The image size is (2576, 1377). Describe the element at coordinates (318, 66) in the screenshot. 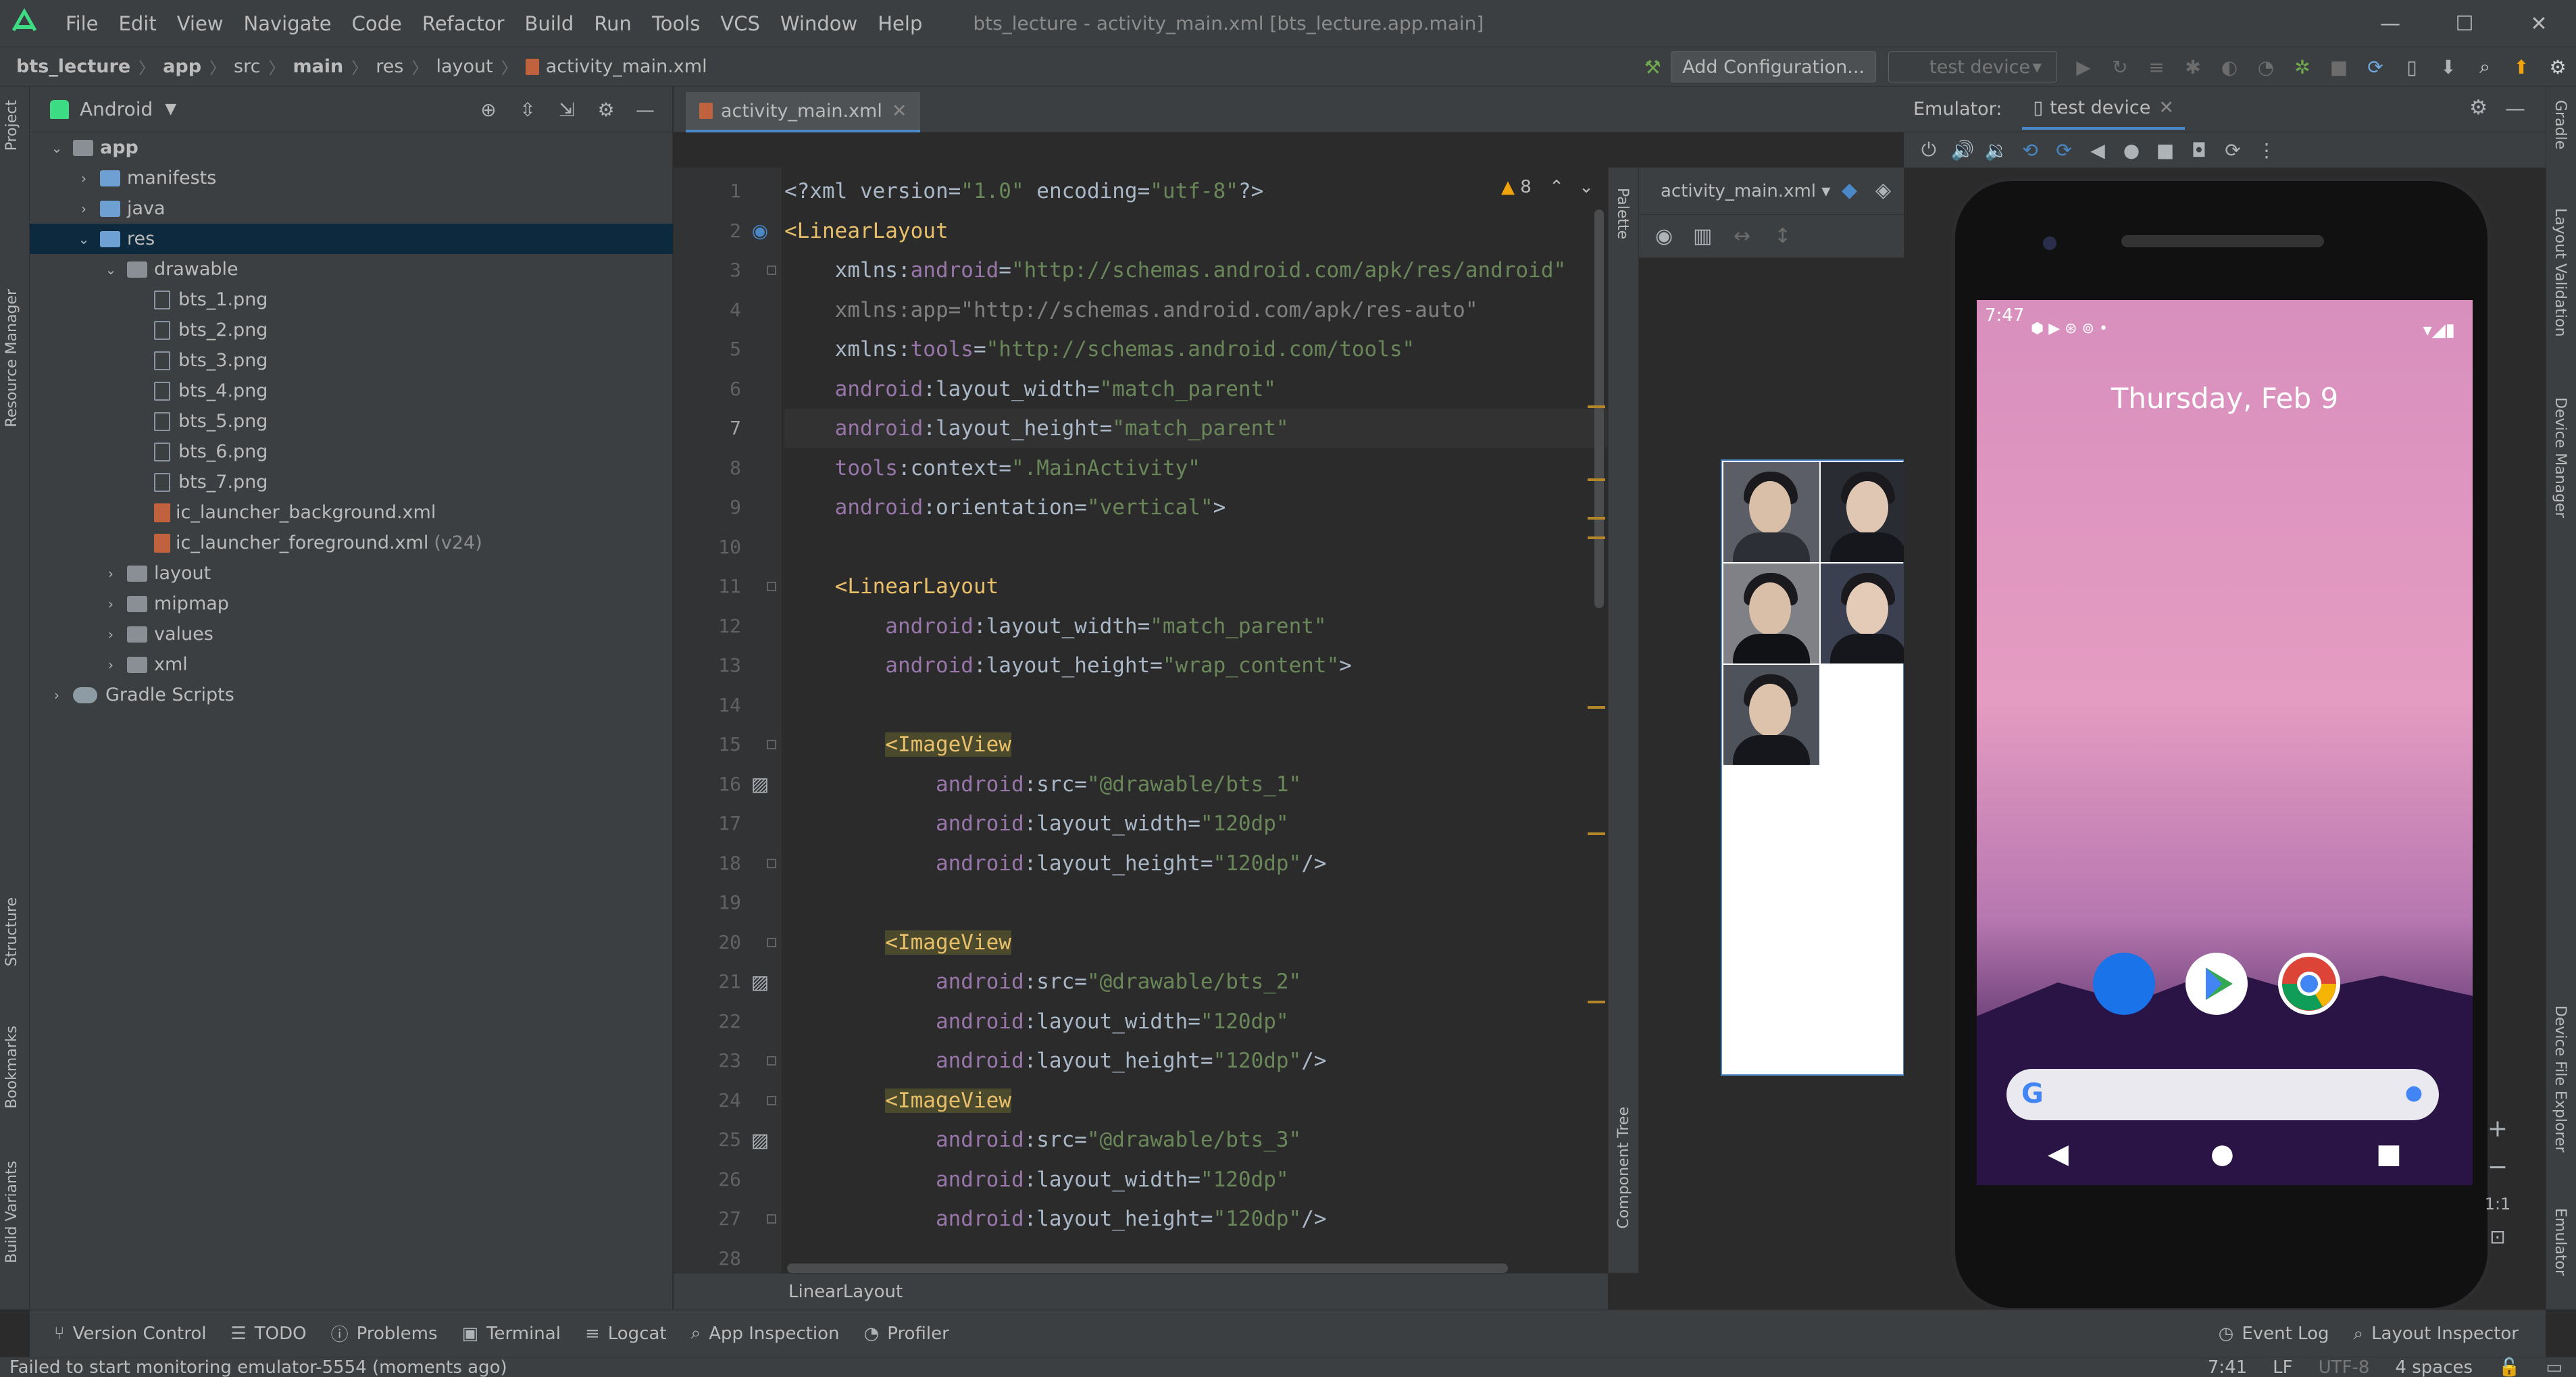

I see `breadcrumb-main: main` at that location.